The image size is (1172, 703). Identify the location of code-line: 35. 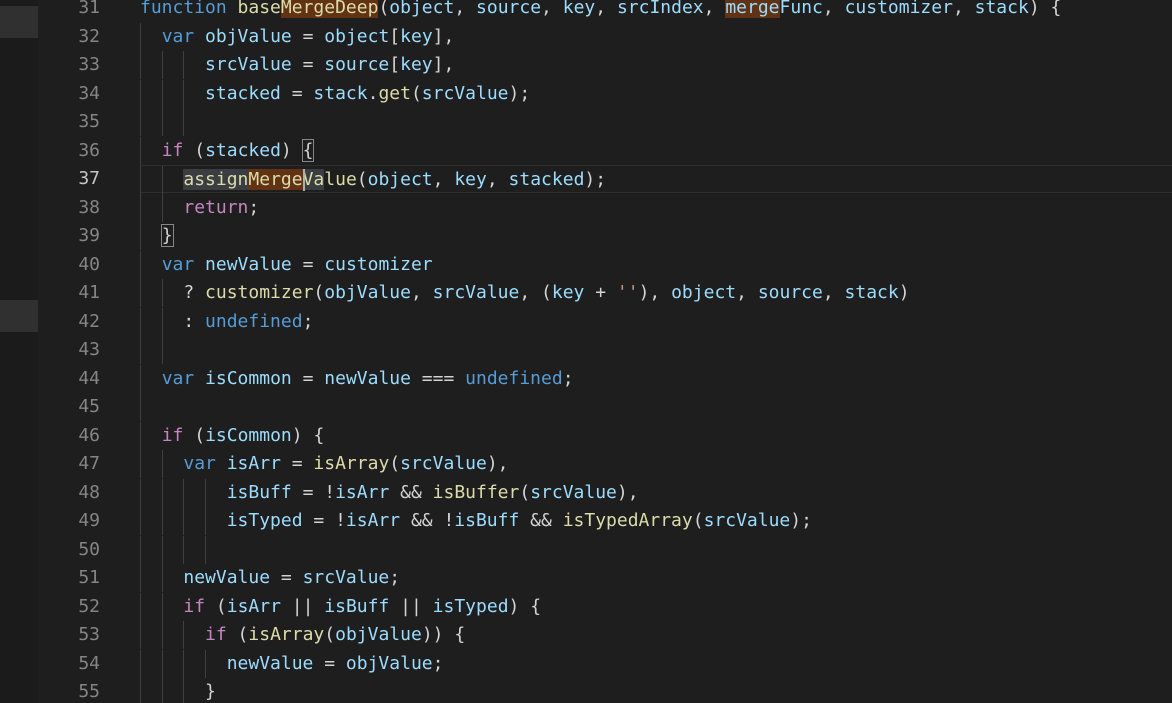
(586, 122).